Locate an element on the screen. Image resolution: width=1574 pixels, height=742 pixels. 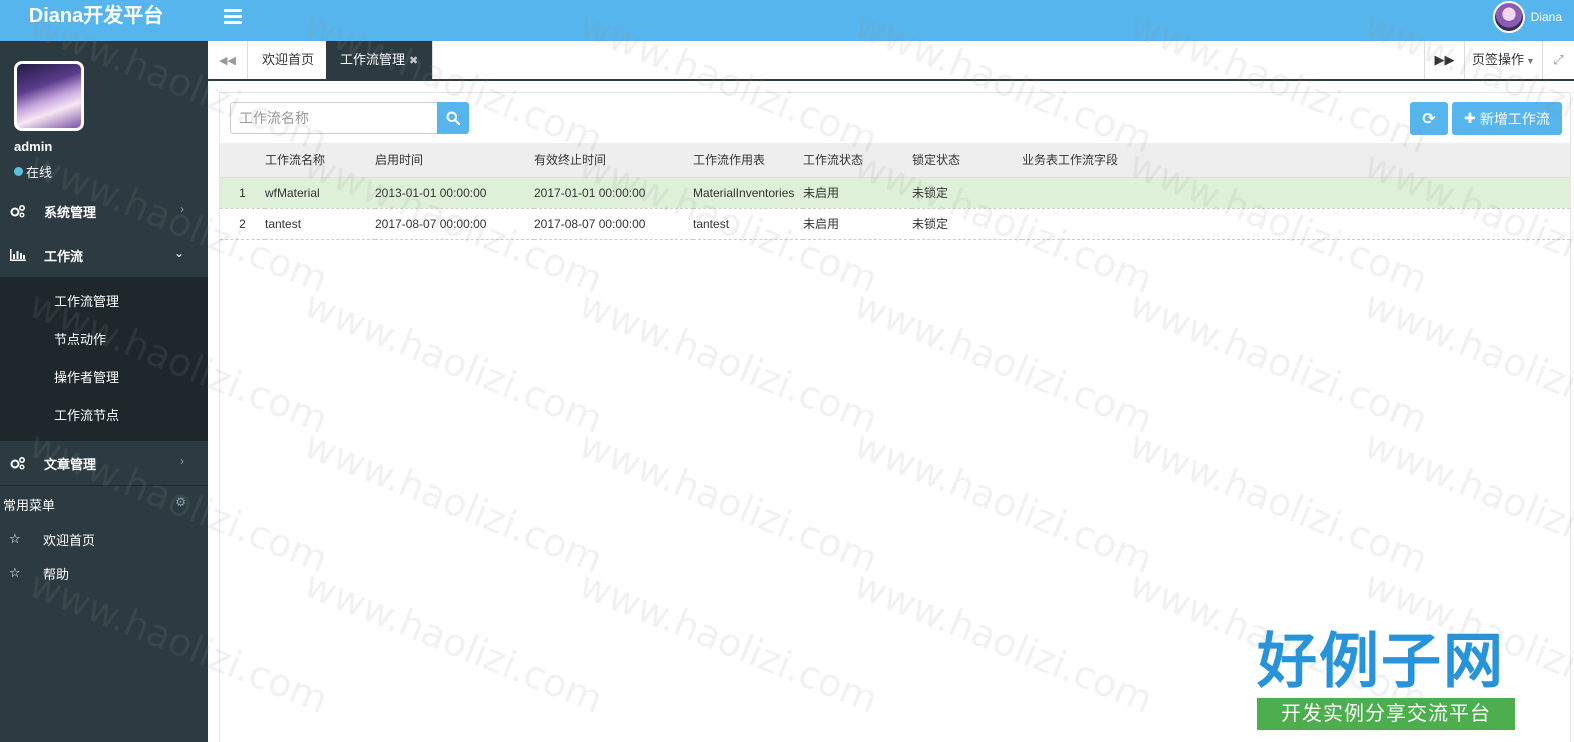
chevron-down-icon: ⌄ is located at coordinates (178, 253).